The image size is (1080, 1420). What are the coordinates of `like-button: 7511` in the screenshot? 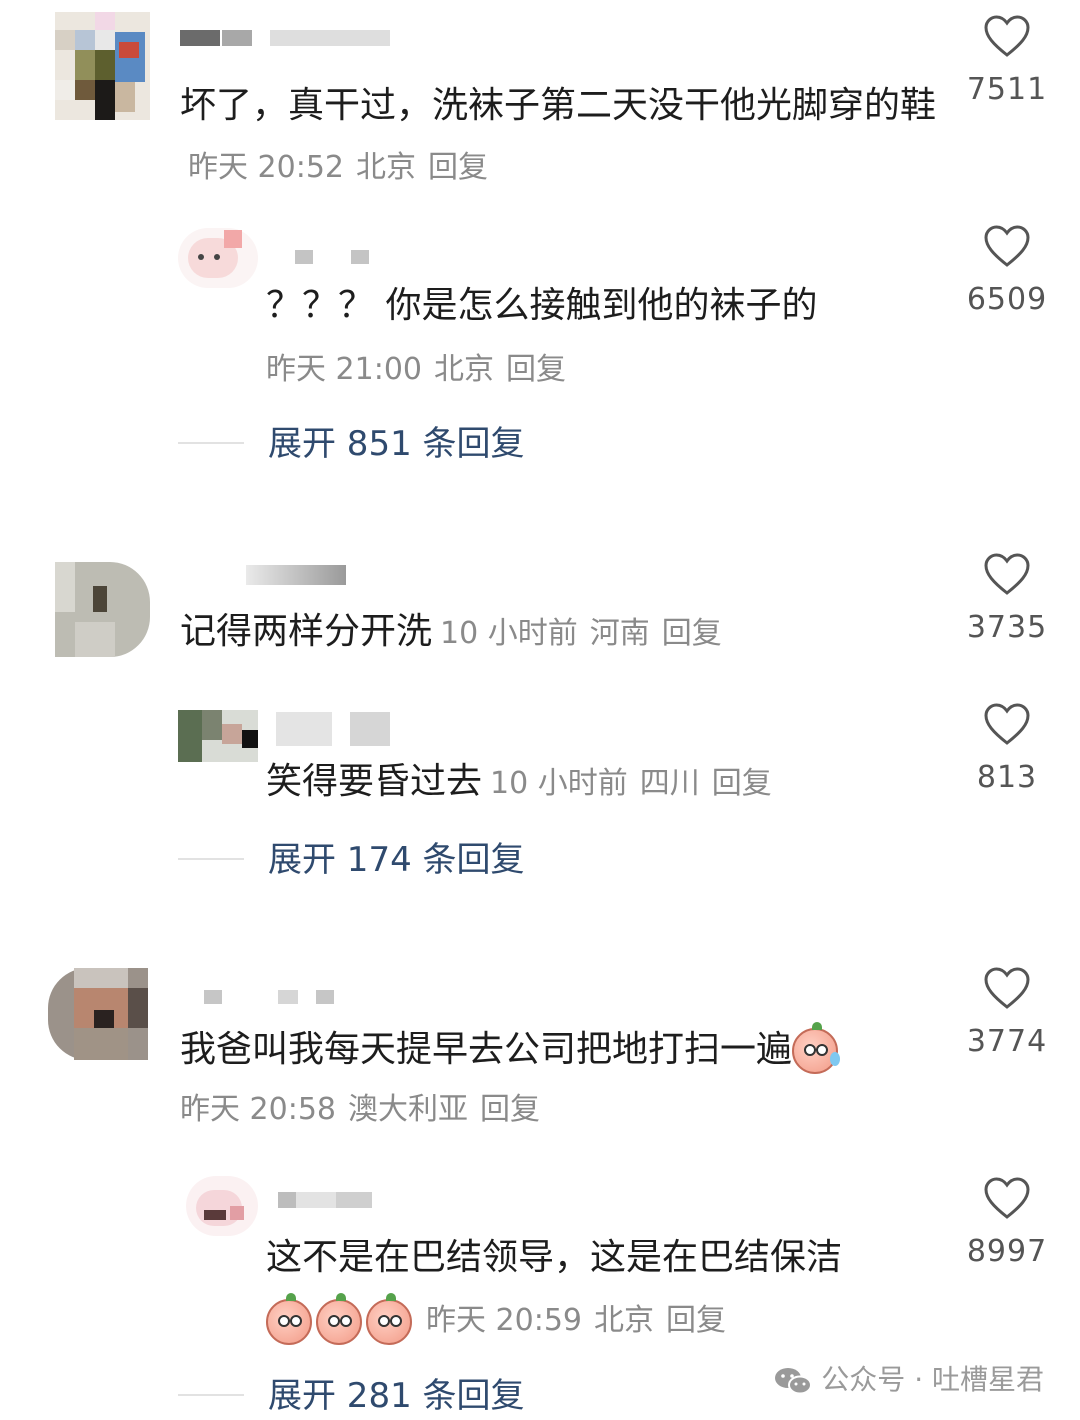 It's located at (1007, 60).